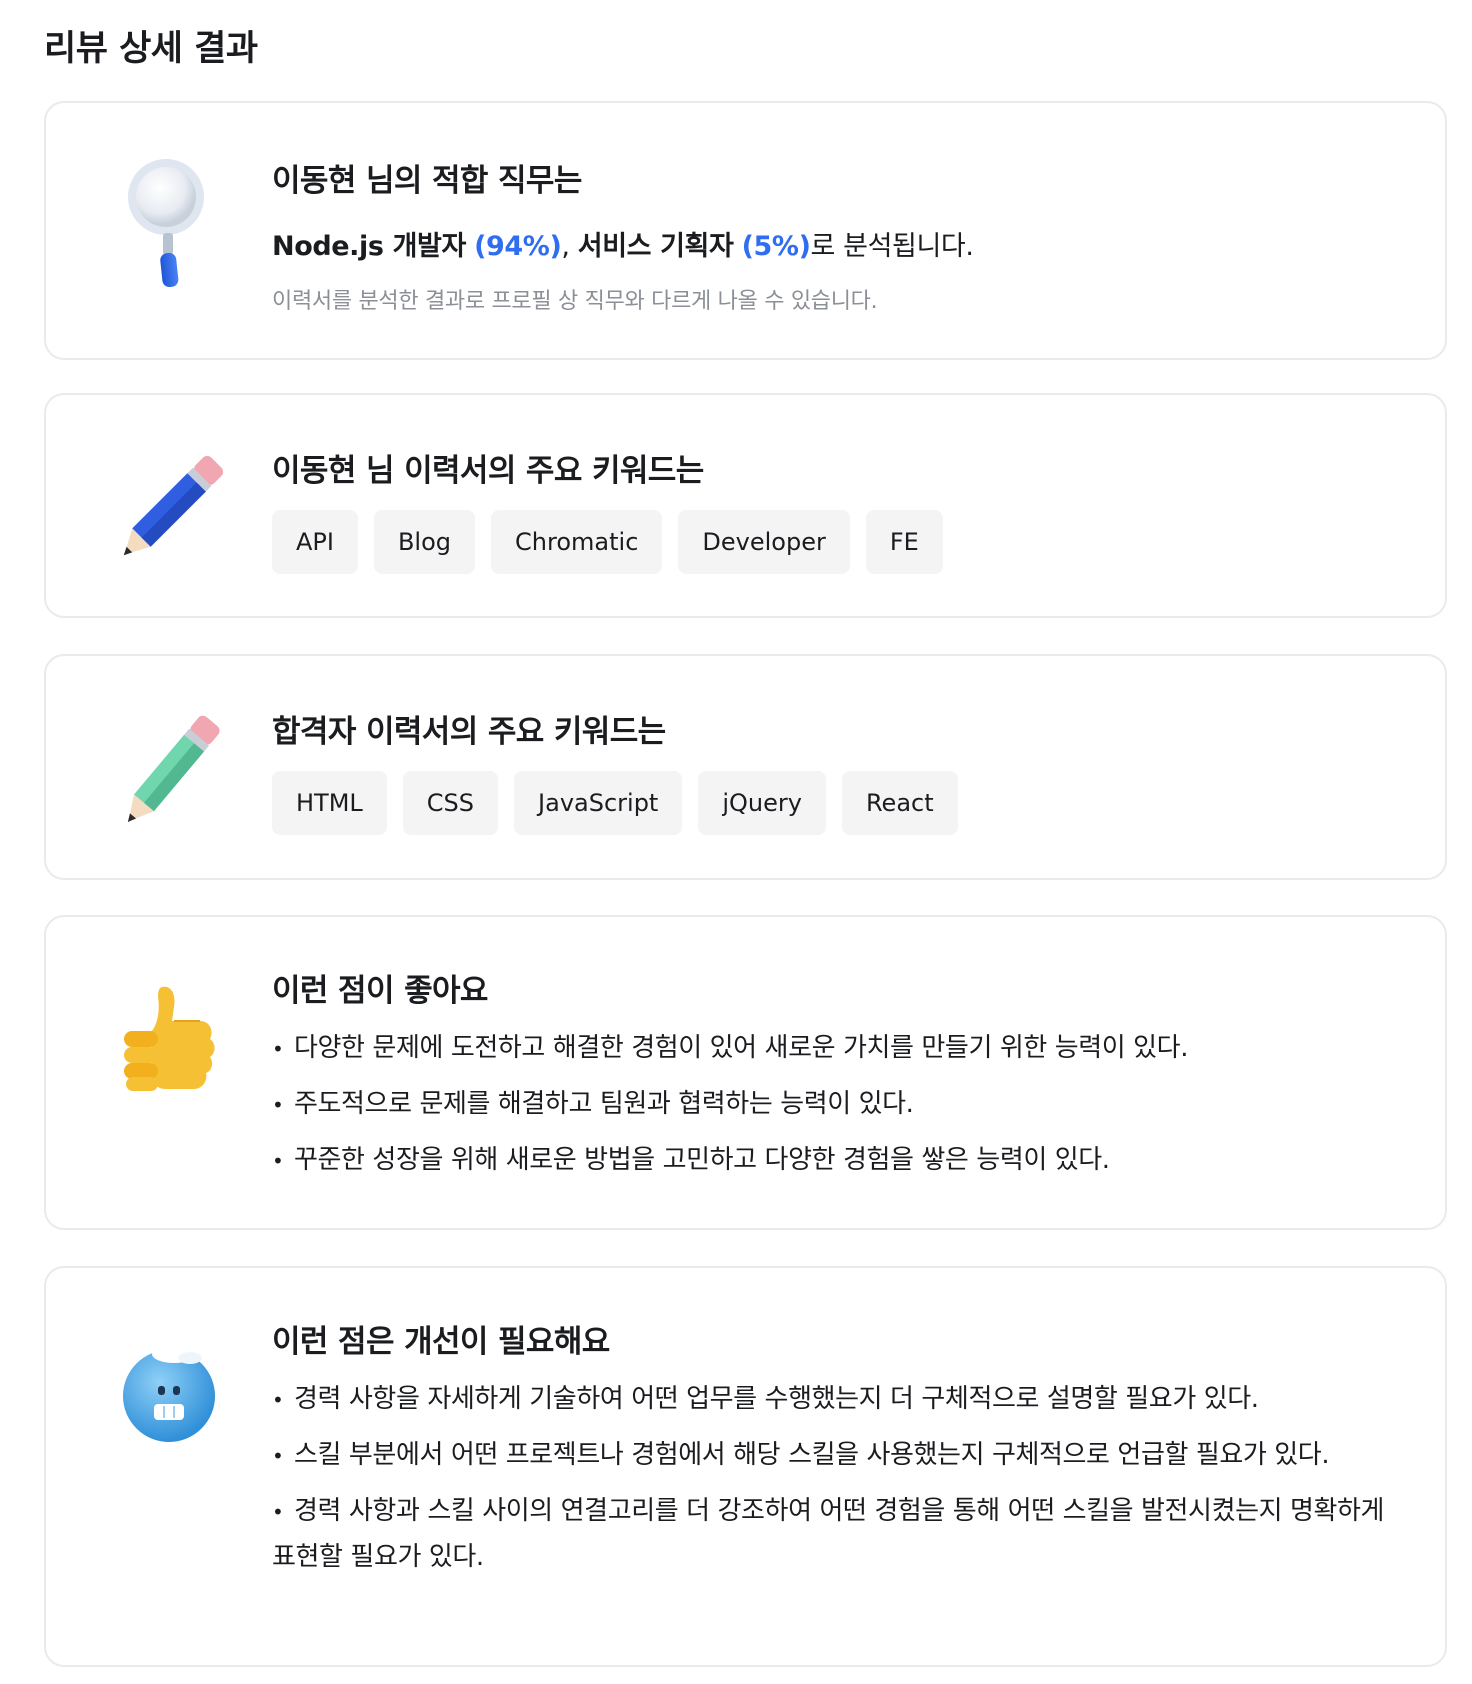 Image resolution: width=1472 pixels, height=1684 pixels. I want to click on keyword-tag: API, so click(315, 542).